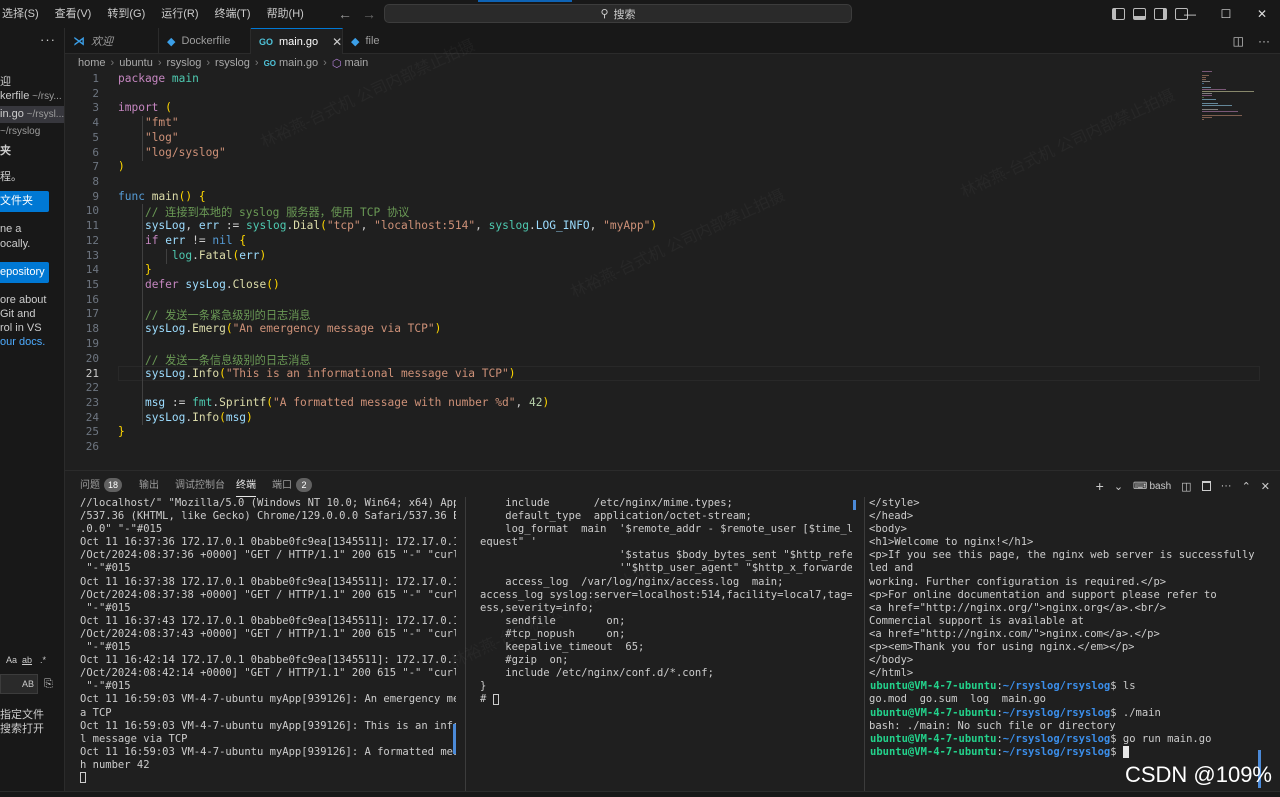 The image size is (1280, 797). Describe the element at coordinates (1139, 14) in the screenshot. I see `toggle-panel-icon` at that location.